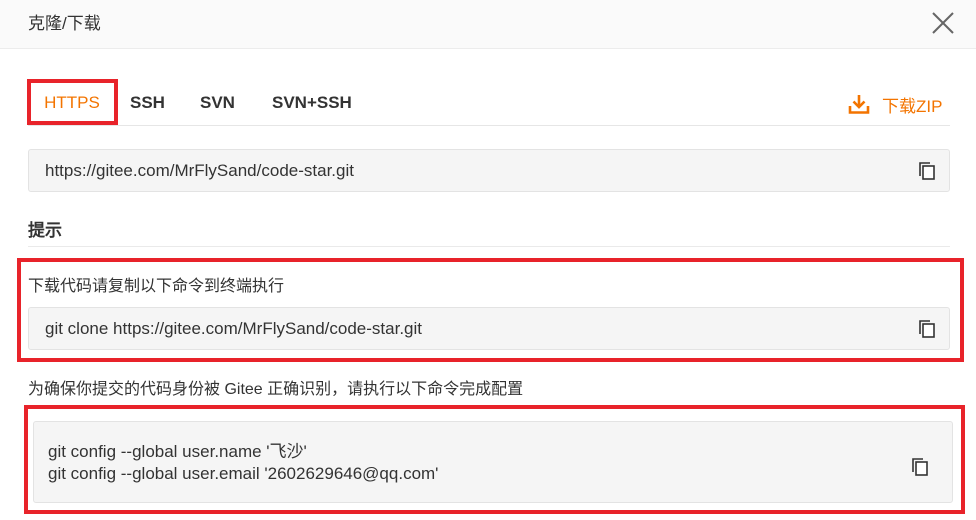 This screenshot has height=520, width=976. I want to click on close-icon, so click(943, 23).